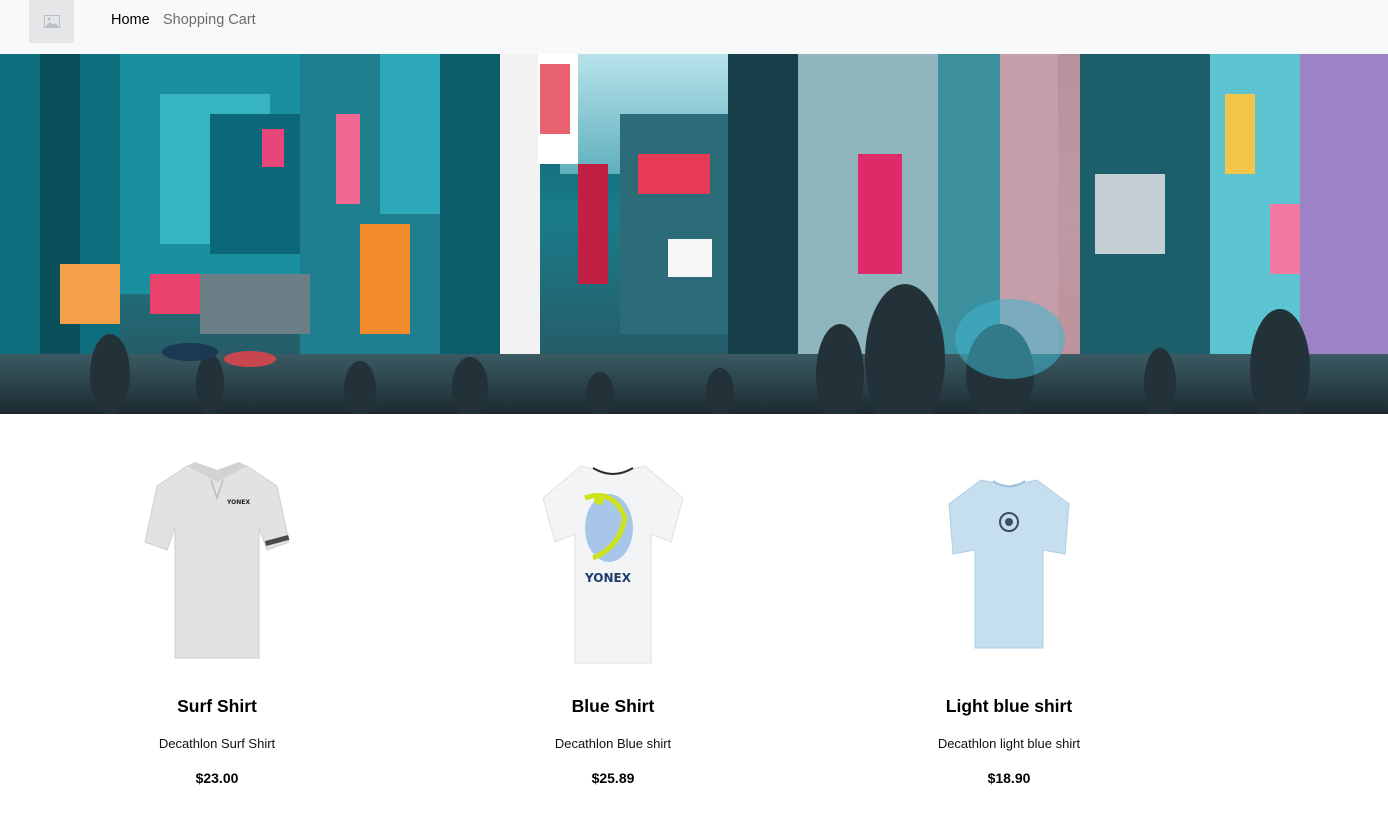 This screenshot has height=836, width=1388. Describe the element at coordinates (694, 27) in the screenshot. I see `navbar: Home Shopping Cart` at that location.